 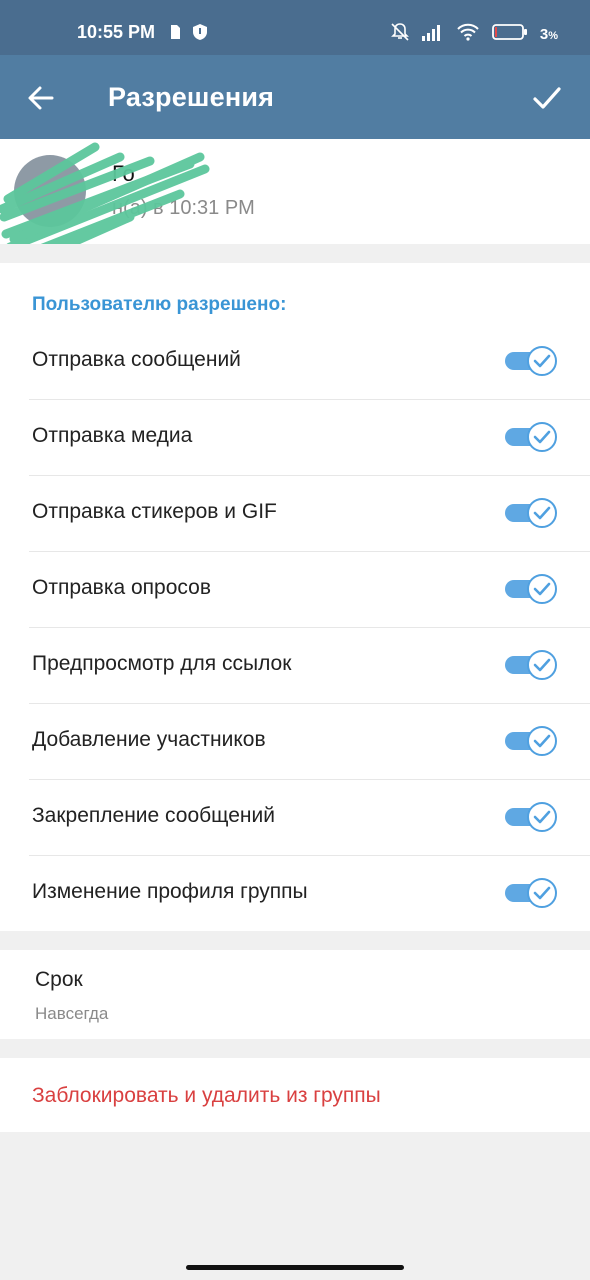 I want to click on wifi-icon, so click(x=468, y=34).